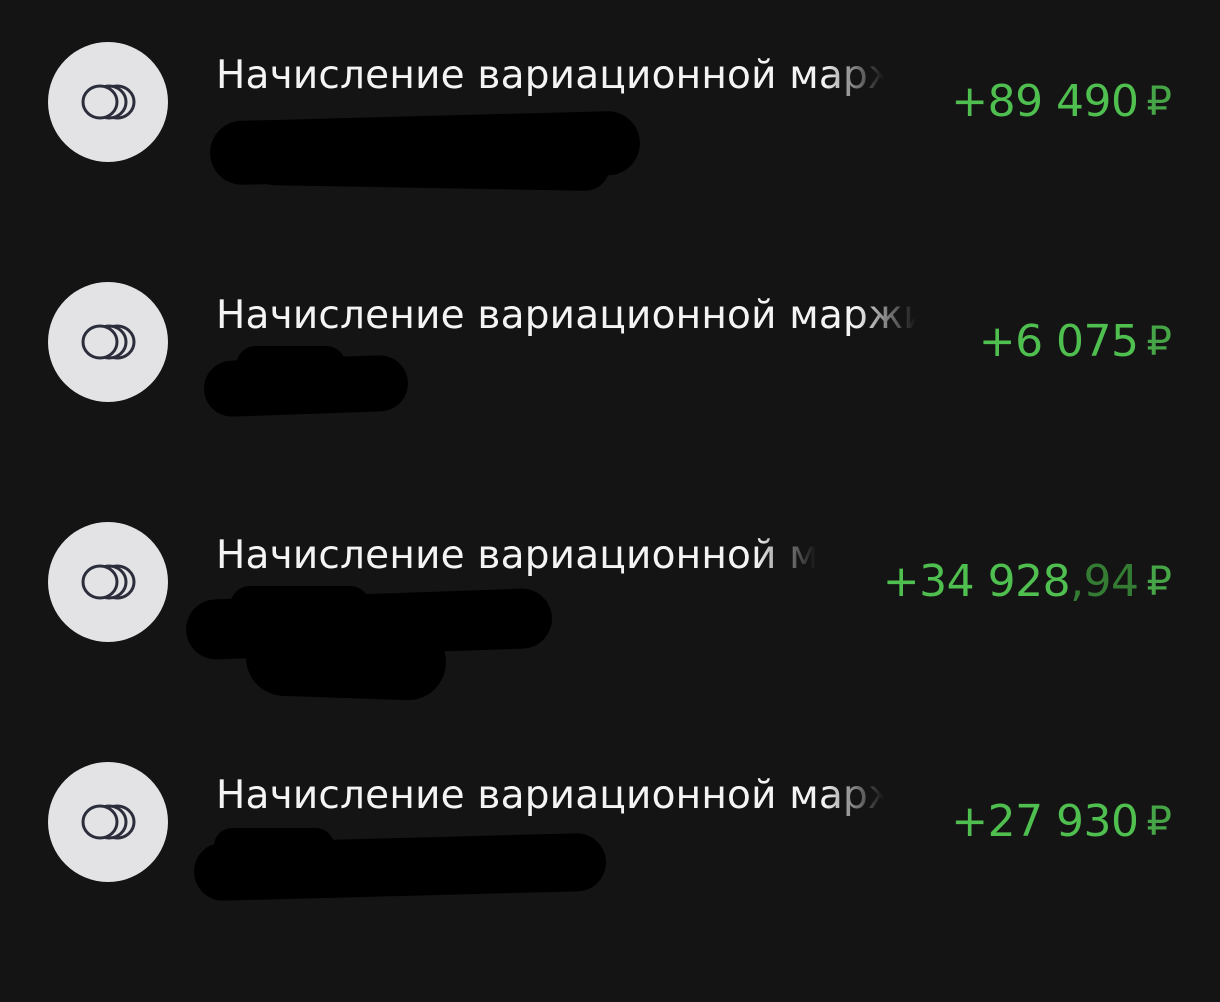 This screenshot has width=1220, height=1002. What do you see at coordinates (1104, 581) in the screenshot?
I see `amount-cents: ,94` at bounding box center [1104, 581].